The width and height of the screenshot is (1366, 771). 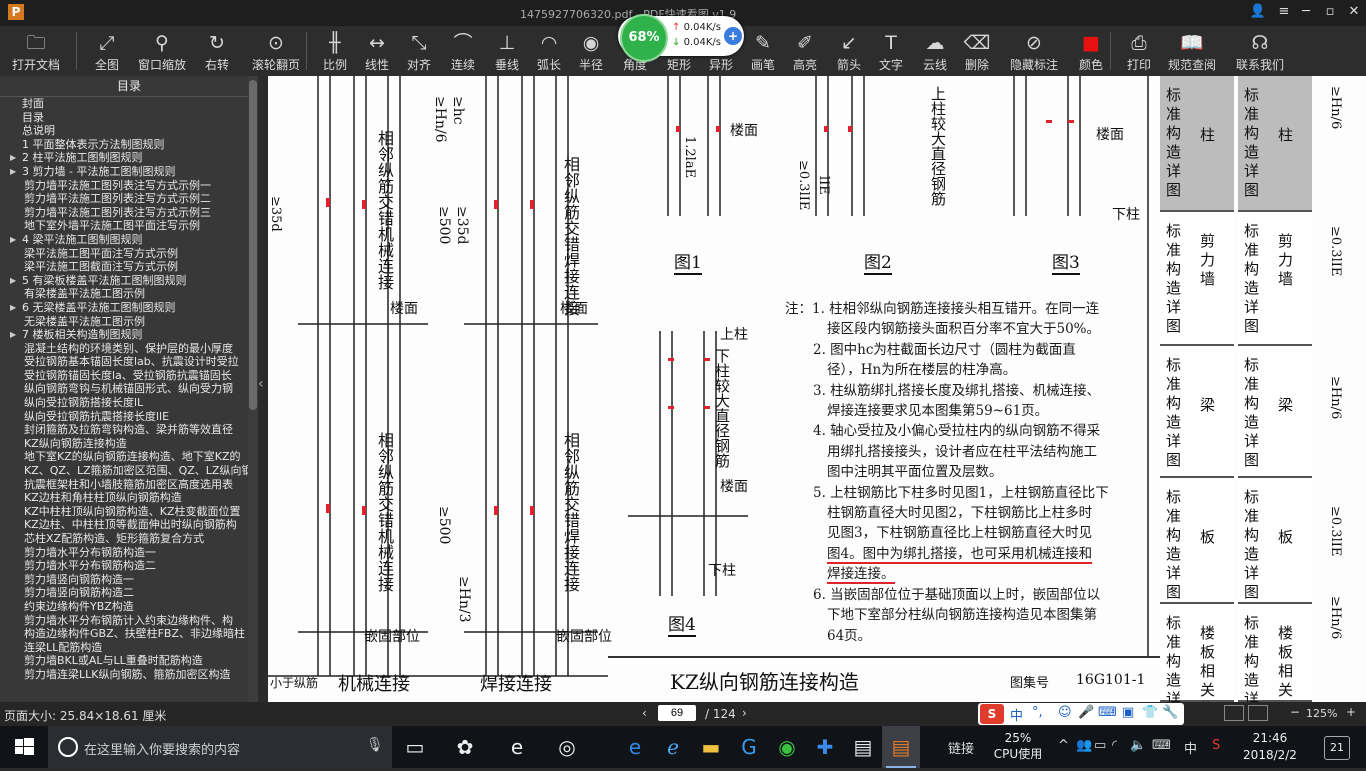 I want to click on people-icon: 👥, so click(x=1084, y=745).